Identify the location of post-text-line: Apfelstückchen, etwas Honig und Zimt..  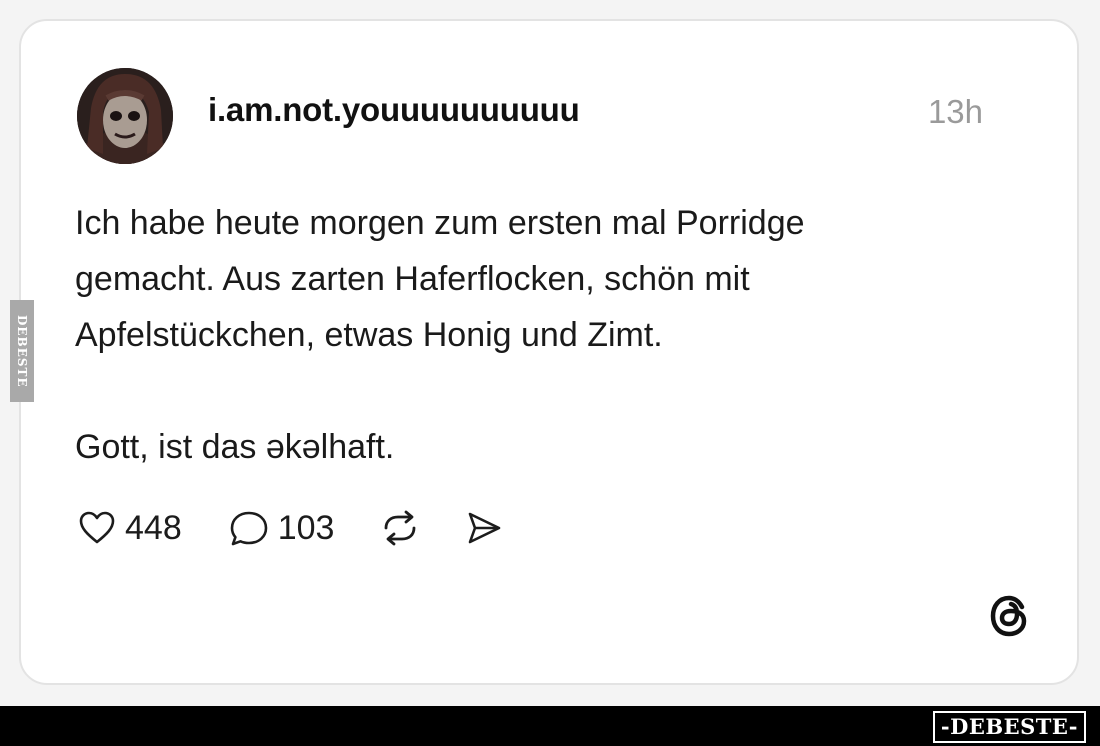
(369, 335).